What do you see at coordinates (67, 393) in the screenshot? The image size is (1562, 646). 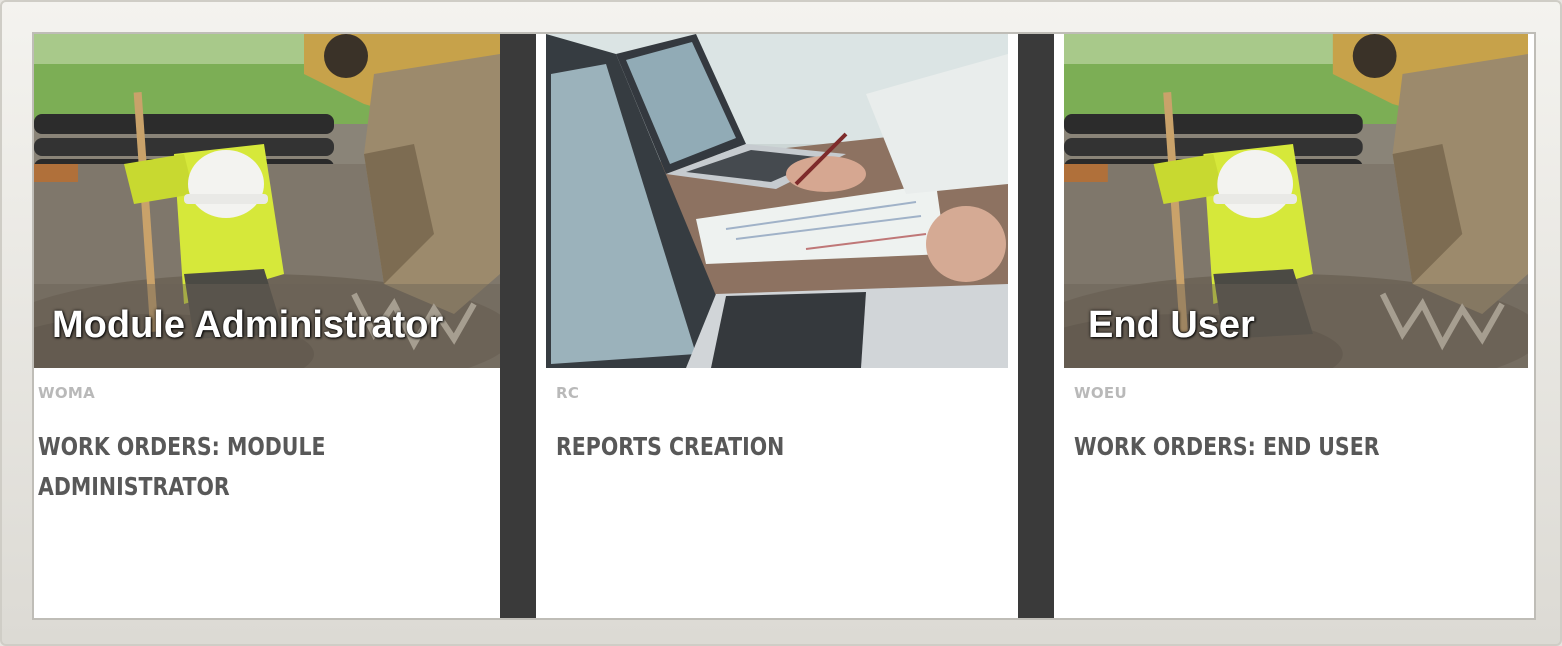 I see `module-code: WOMA` at bounding box center [67, 393].